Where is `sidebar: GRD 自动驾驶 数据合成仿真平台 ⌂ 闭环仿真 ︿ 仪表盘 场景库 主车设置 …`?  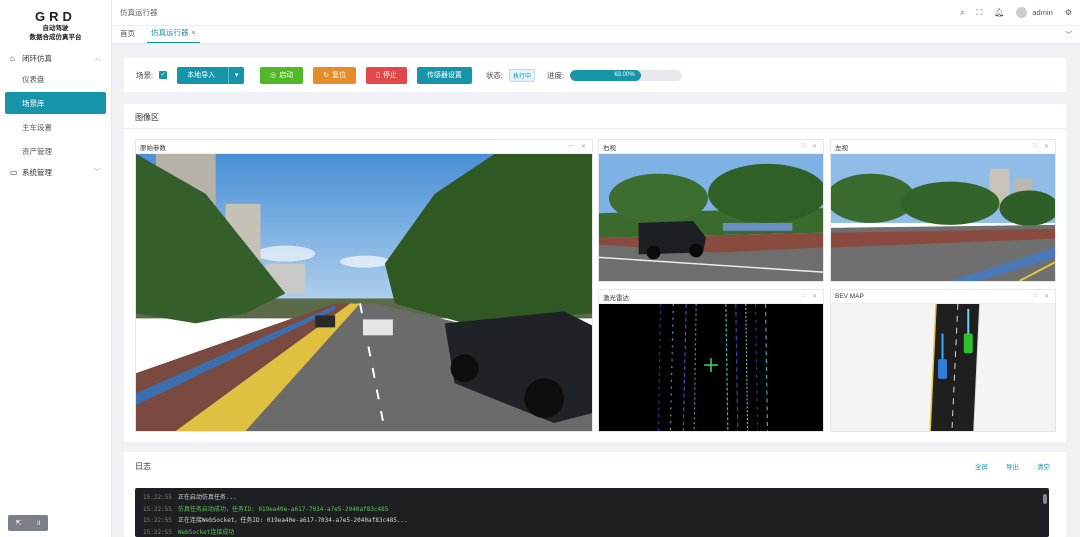 sidebar: GRD 自动驾驶 数据合成仿真平台 ⌂ 闭环仿真 ︿ 仪表盘 场景库 主车设置 … is located at coordinates (56, 268).